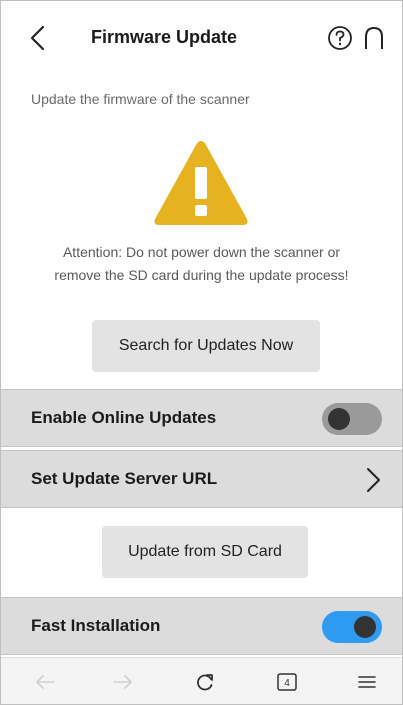 This screenshot has height=705, width=403. I want to click on back-button, so click(37, 38).